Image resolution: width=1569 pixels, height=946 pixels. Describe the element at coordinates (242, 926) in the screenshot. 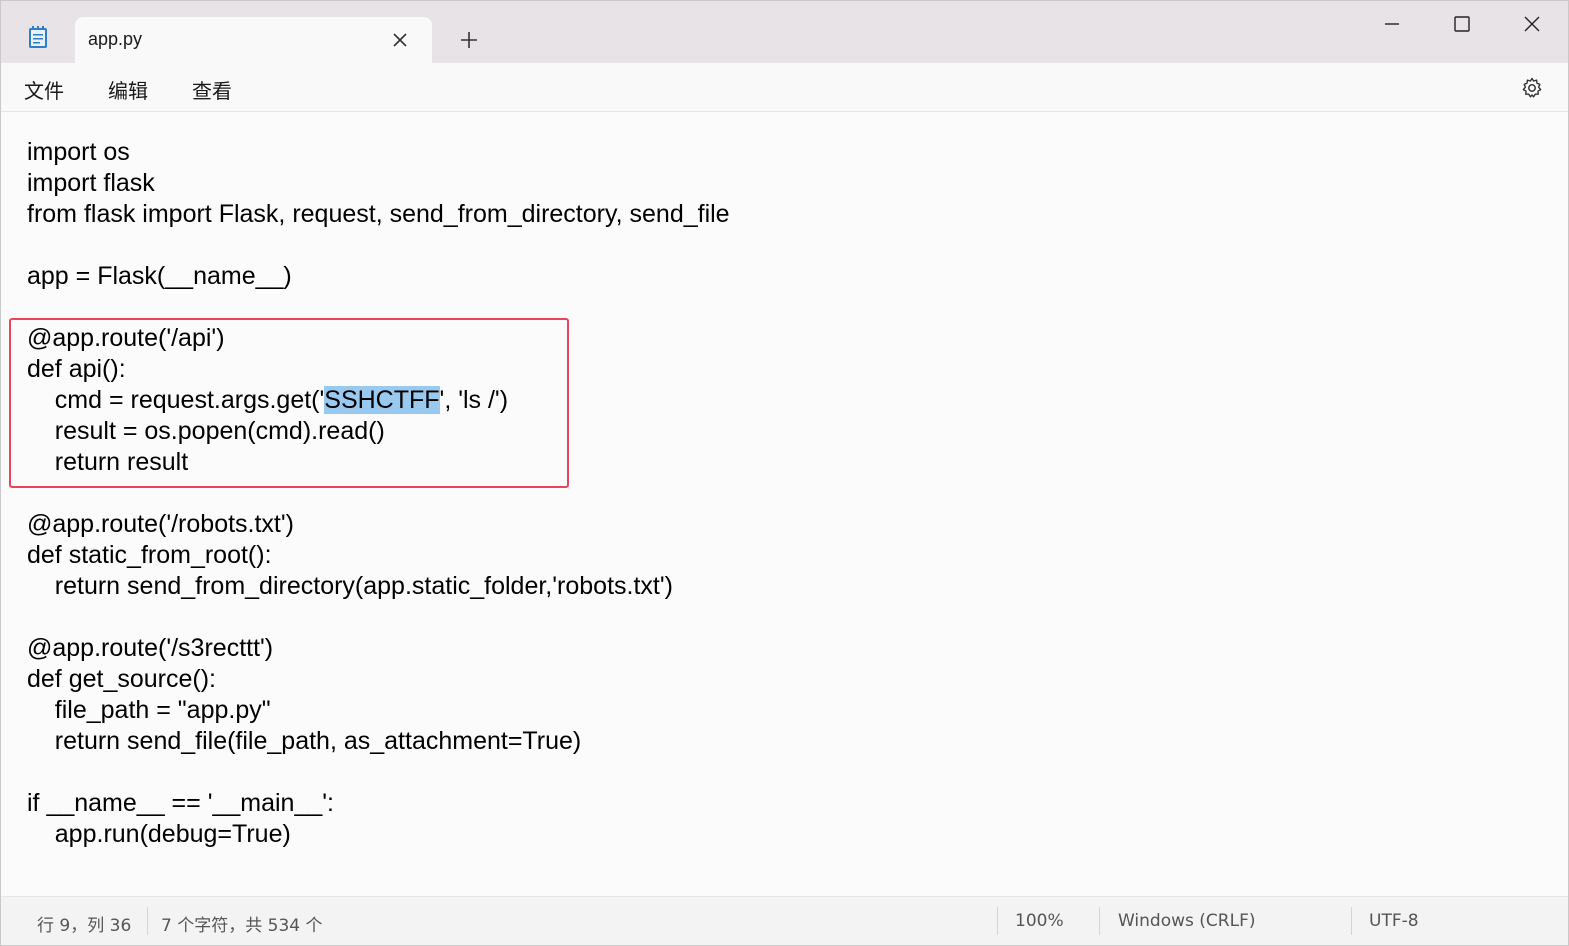

I see `character-count: 7 个字符，共 534 个` at that location.